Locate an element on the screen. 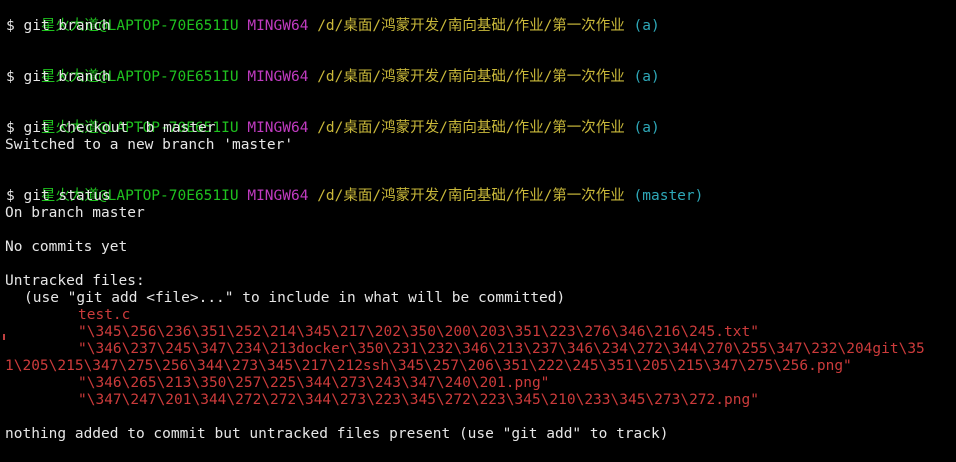  untracked-file: test.c is located at coordinates (104, 315).